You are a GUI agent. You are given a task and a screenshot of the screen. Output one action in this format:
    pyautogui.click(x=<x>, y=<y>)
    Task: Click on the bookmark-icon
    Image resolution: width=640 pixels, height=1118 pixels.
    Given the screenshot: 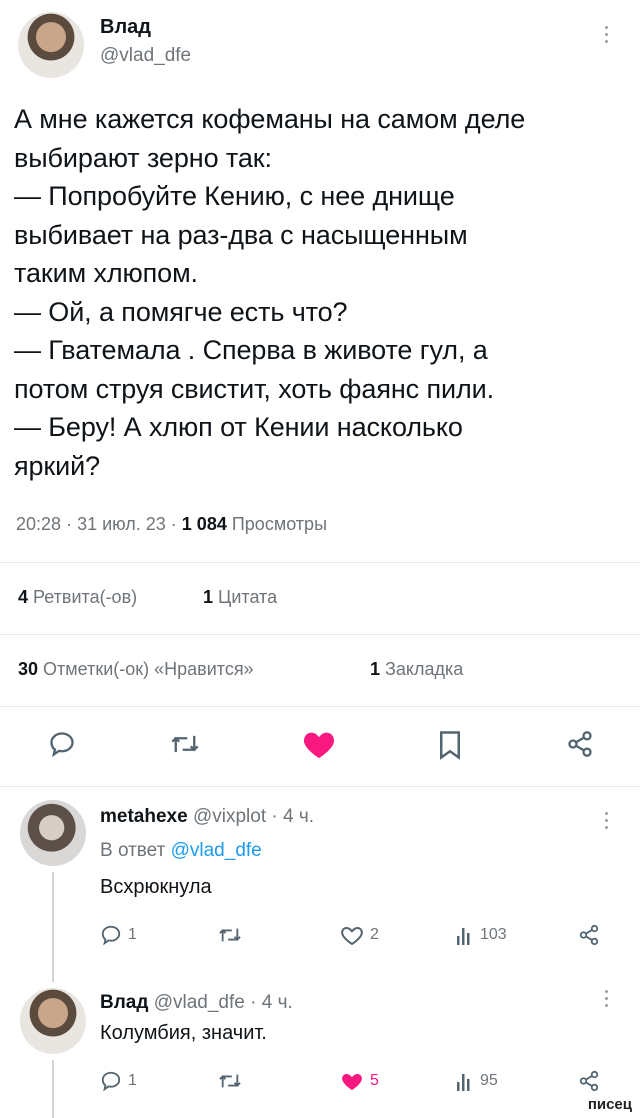 What is the action you would take?
    pyautogui.click(x=450, y=745)
    